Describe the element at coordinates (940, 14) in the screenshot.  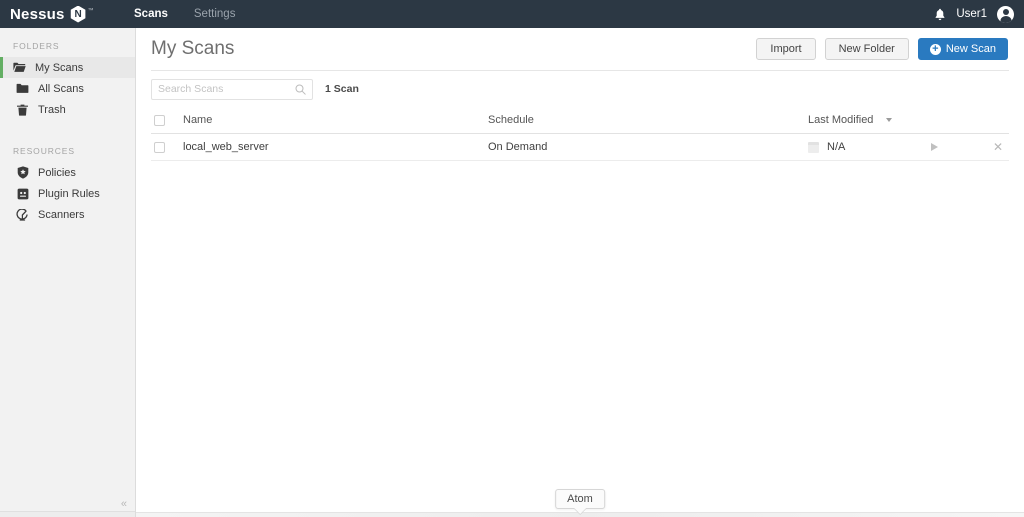
I see `bell-icon` at that location.